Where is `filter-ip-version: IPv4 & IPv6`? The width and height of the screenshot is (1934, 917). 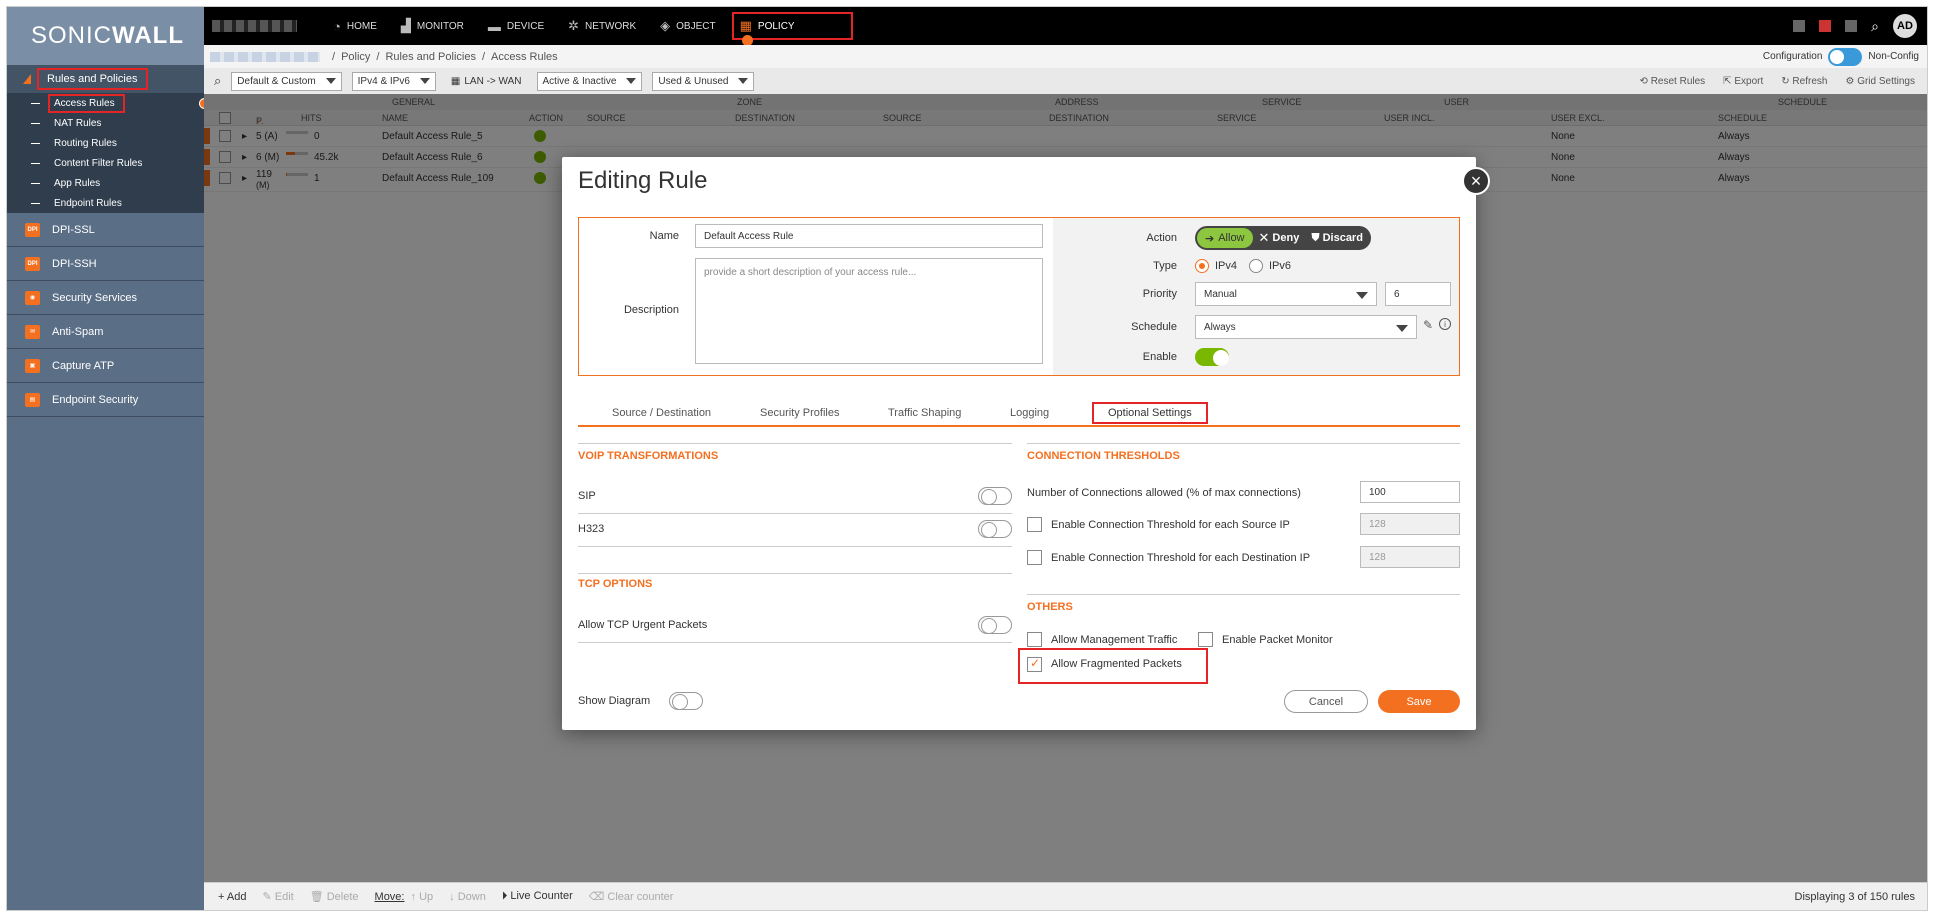 filter-ip-version: IPv4 & IPv6 is located at coordinates (393, 81).